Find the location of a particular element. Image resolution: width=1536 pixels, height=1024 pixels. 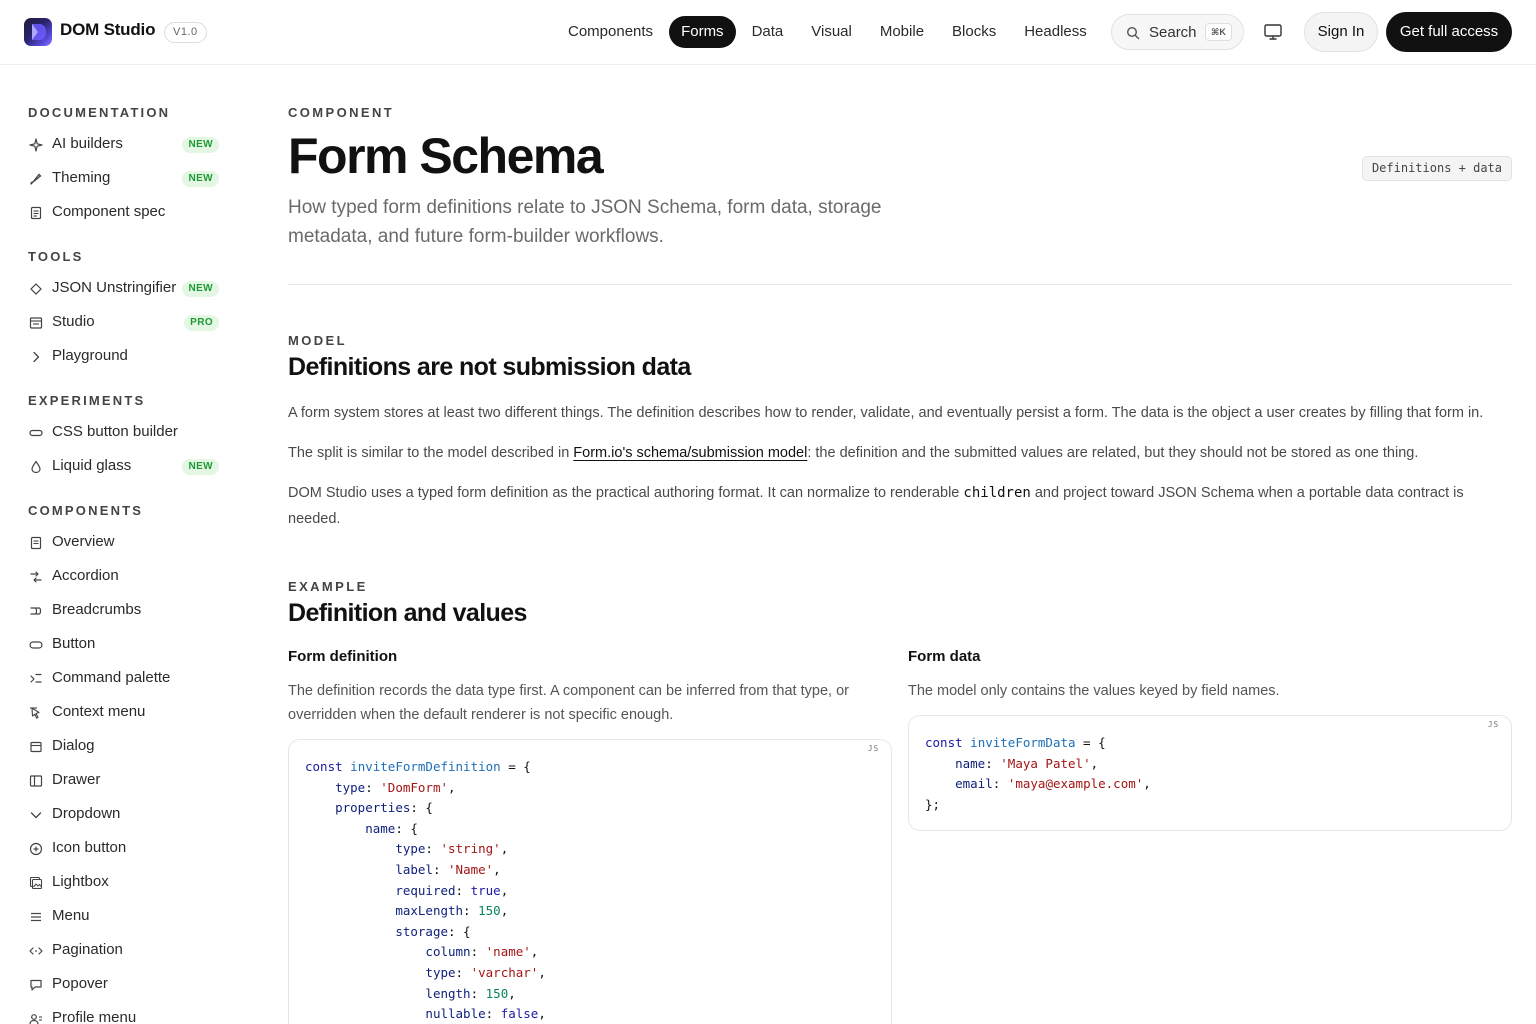

nav-visual: Visual is located at coordinates (831, 32).